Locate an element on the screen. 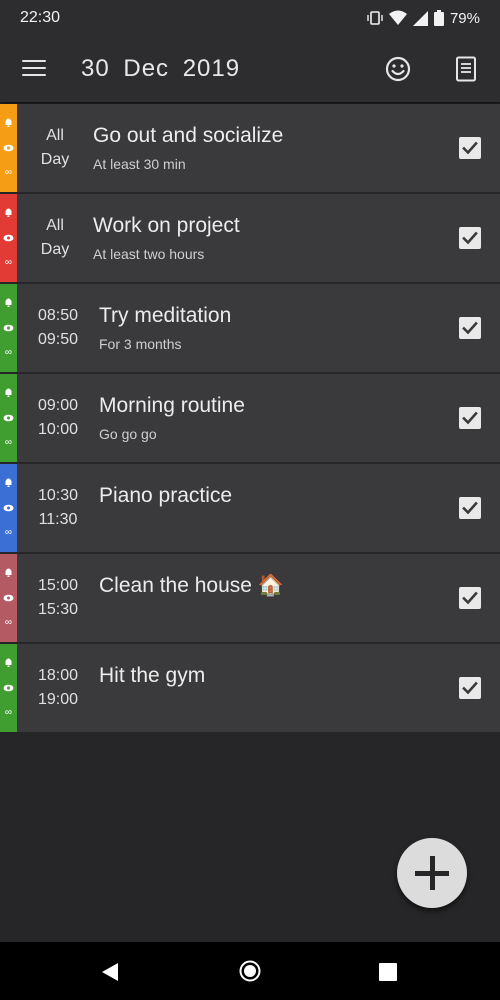 This screenshot has width=500, height=1000. task-time-end: 09:50 is located at coordinates (58, 339).